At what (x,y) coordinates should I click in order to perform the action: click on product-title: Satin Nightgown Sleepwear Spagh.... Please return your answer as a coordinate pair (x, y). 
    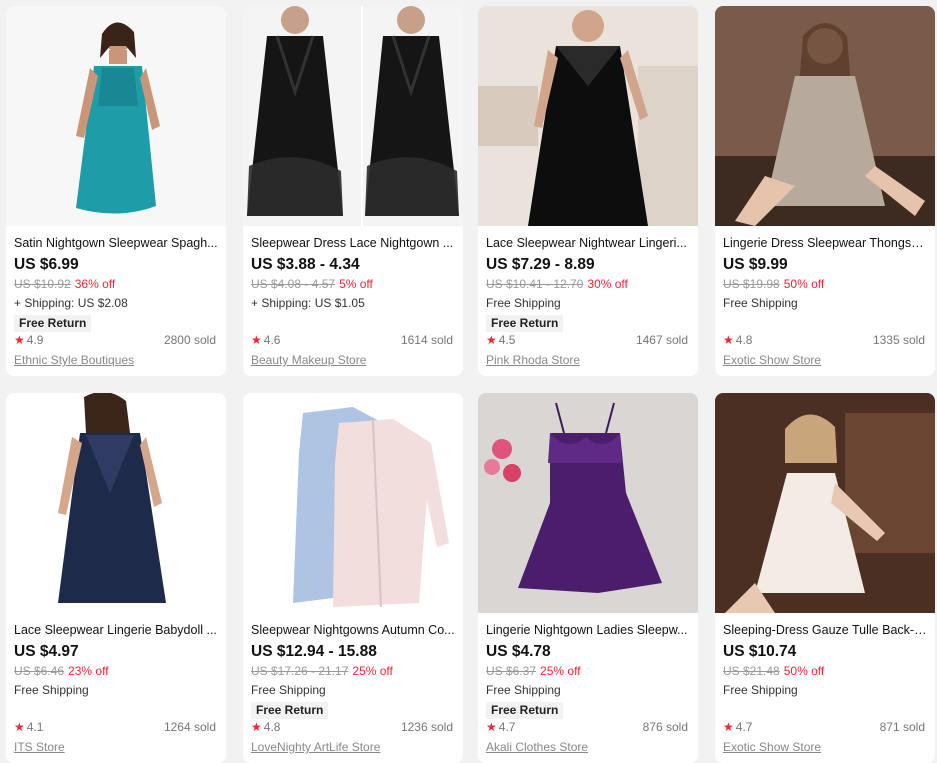
    Looking at the image, I should click on (116, 243).